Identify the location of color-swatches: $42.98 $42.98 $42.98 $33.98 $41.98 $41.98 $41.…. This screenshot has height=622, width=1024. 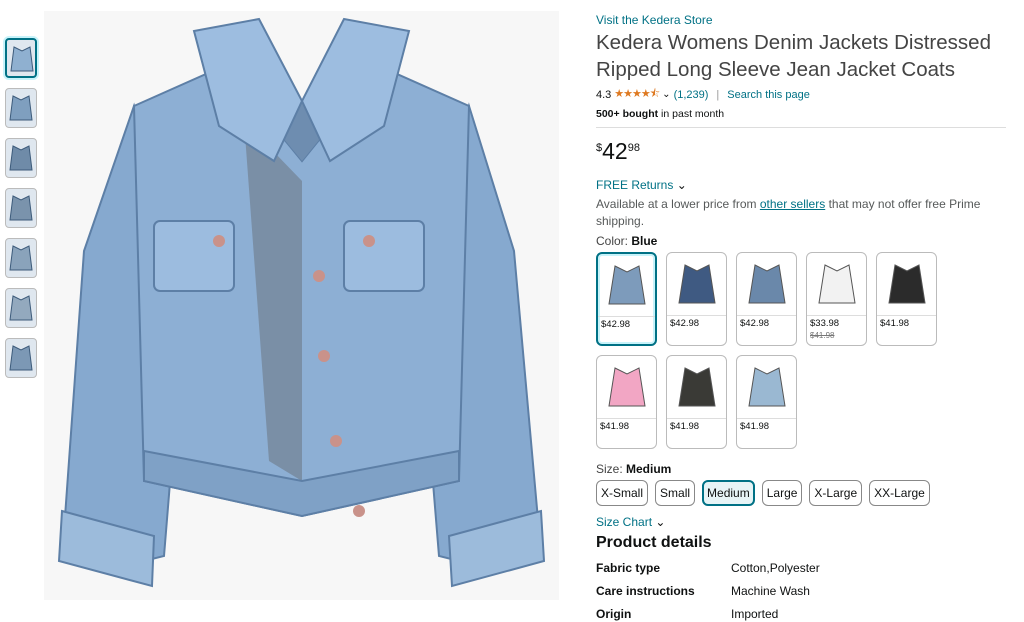
(776, 355).